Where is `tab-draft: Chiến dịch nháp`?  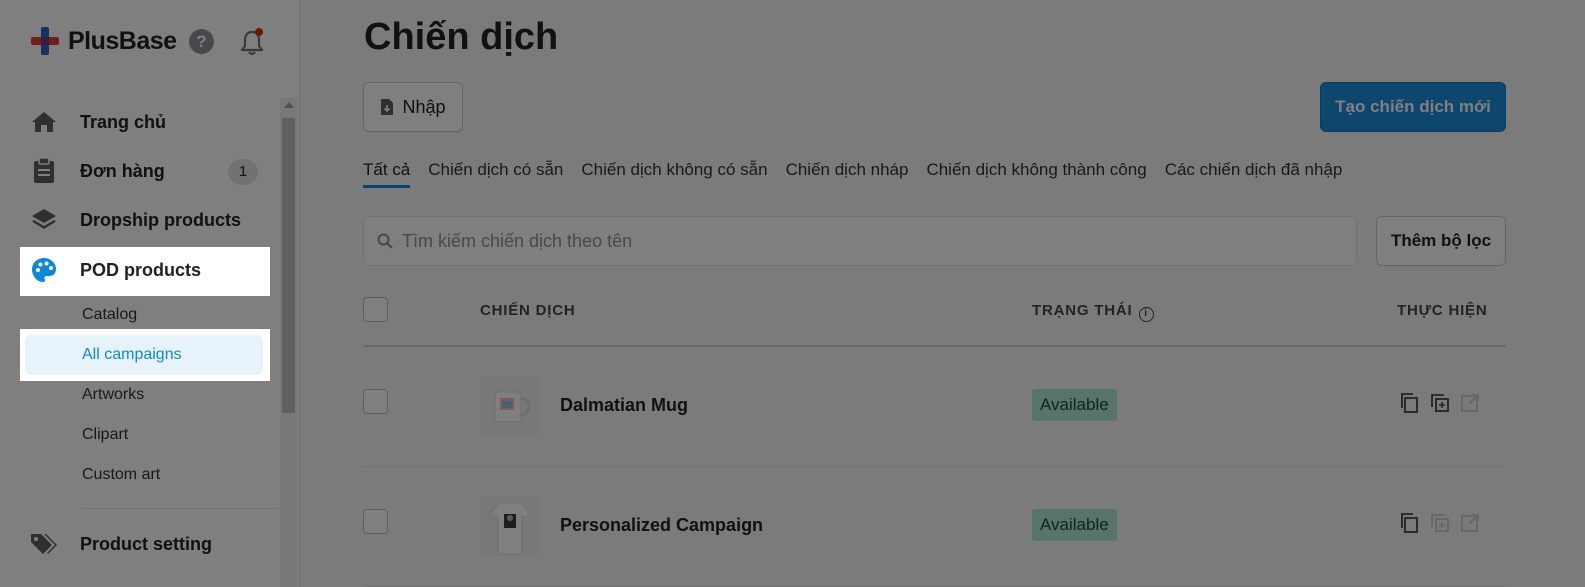 tab-draft: Chiến dịch nháp is located at coordinates (847, 174).